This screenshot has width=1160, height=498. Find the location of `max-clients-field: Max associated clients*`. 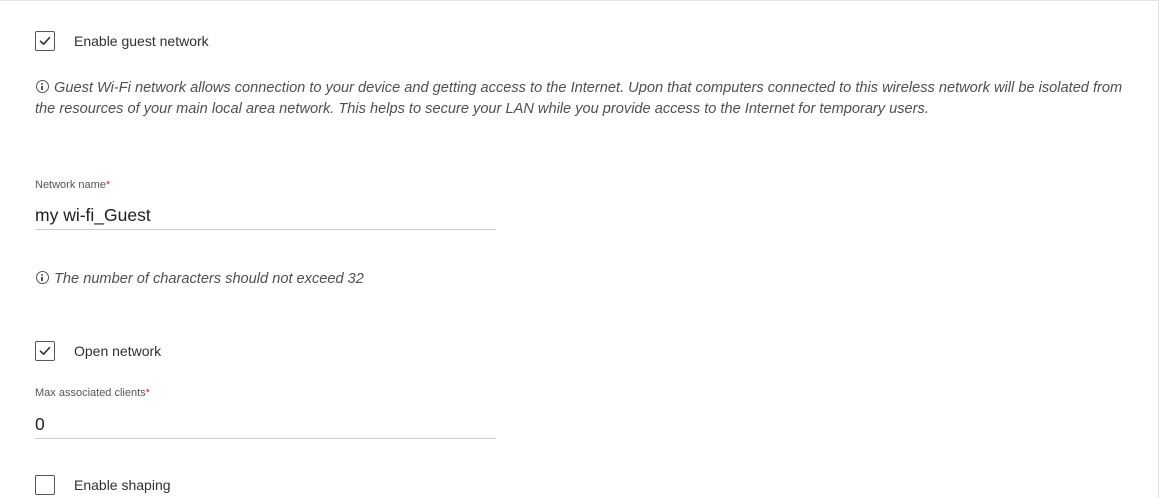

max-clients-field: Max associated clients* is located at coordinates (265, 412).